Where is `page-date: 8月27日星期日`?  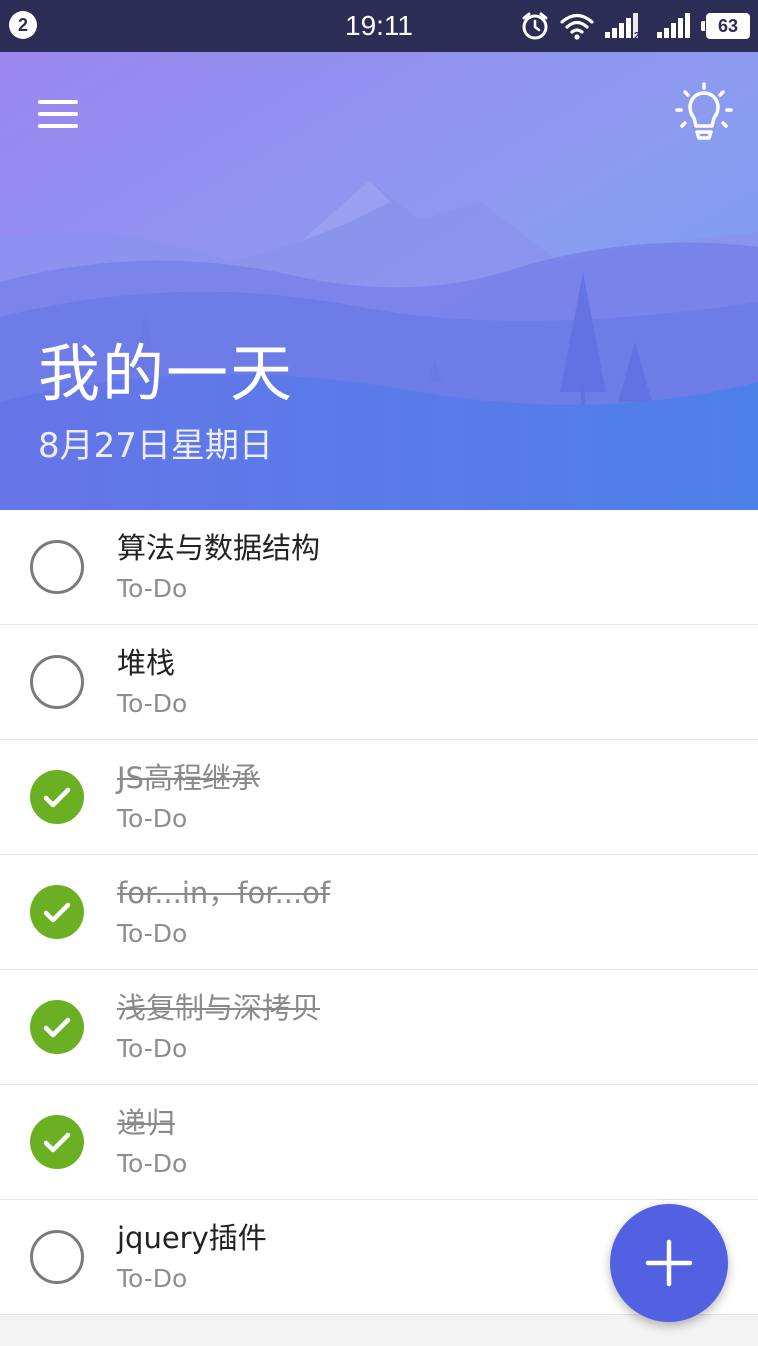
page-date: 8月27日星期日 is located at coordinates (155, 446).